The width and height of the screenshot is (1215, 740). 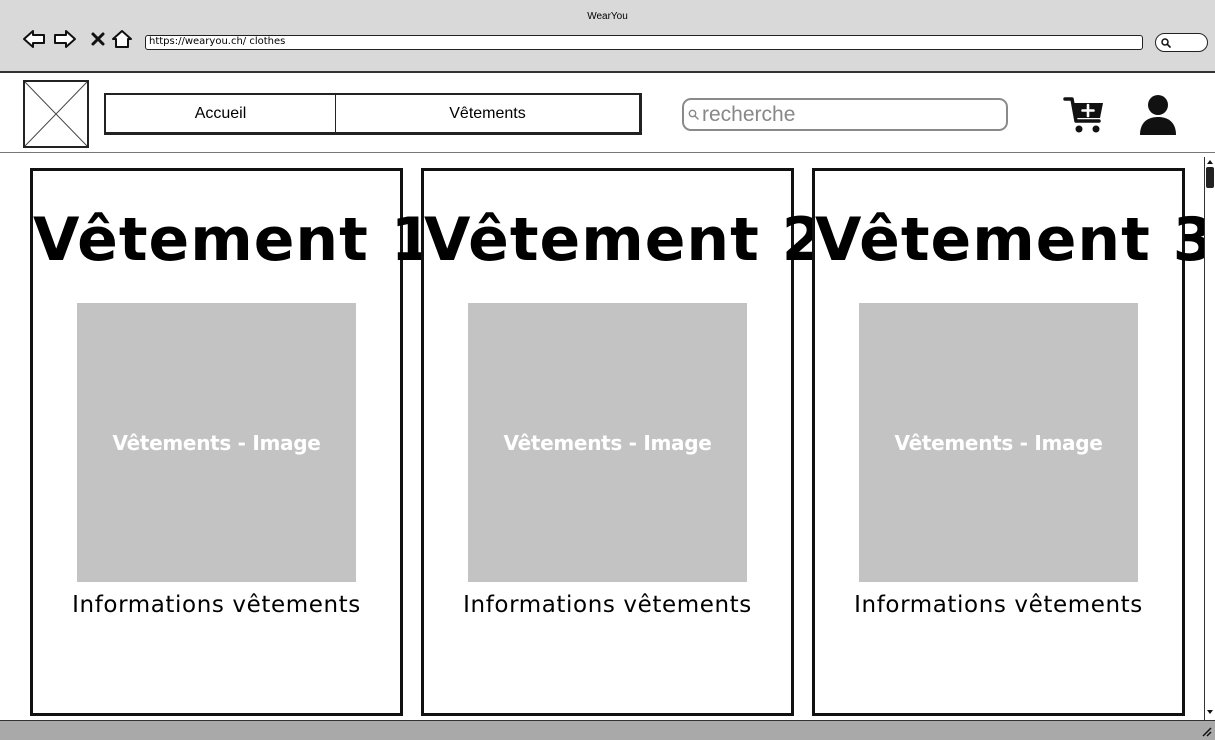 I want to click on forward-button, so click(x=65, y=39).